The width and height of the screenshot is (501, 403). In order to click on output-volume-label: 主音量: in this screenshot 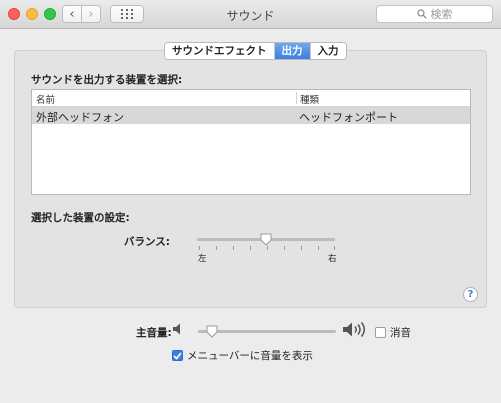, I will do `click(154, 333)`.